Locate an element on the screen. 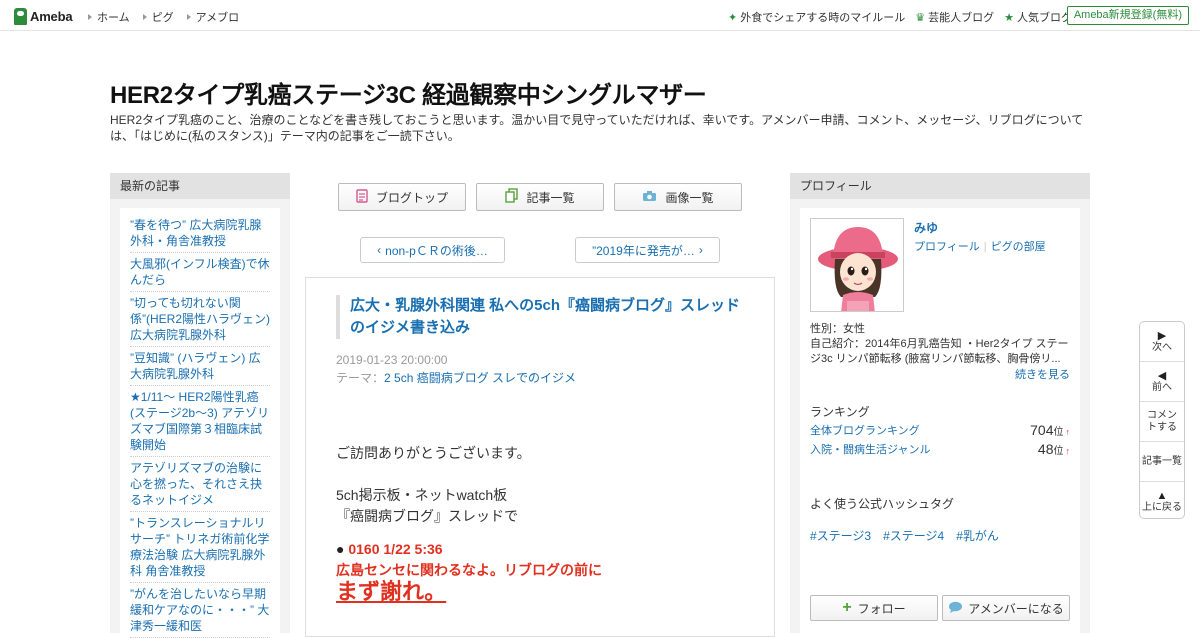  blog-title: HER2タイプ乳癌ステージ3C 経過観察中シングルマザー is located at coordinates (408, 92).